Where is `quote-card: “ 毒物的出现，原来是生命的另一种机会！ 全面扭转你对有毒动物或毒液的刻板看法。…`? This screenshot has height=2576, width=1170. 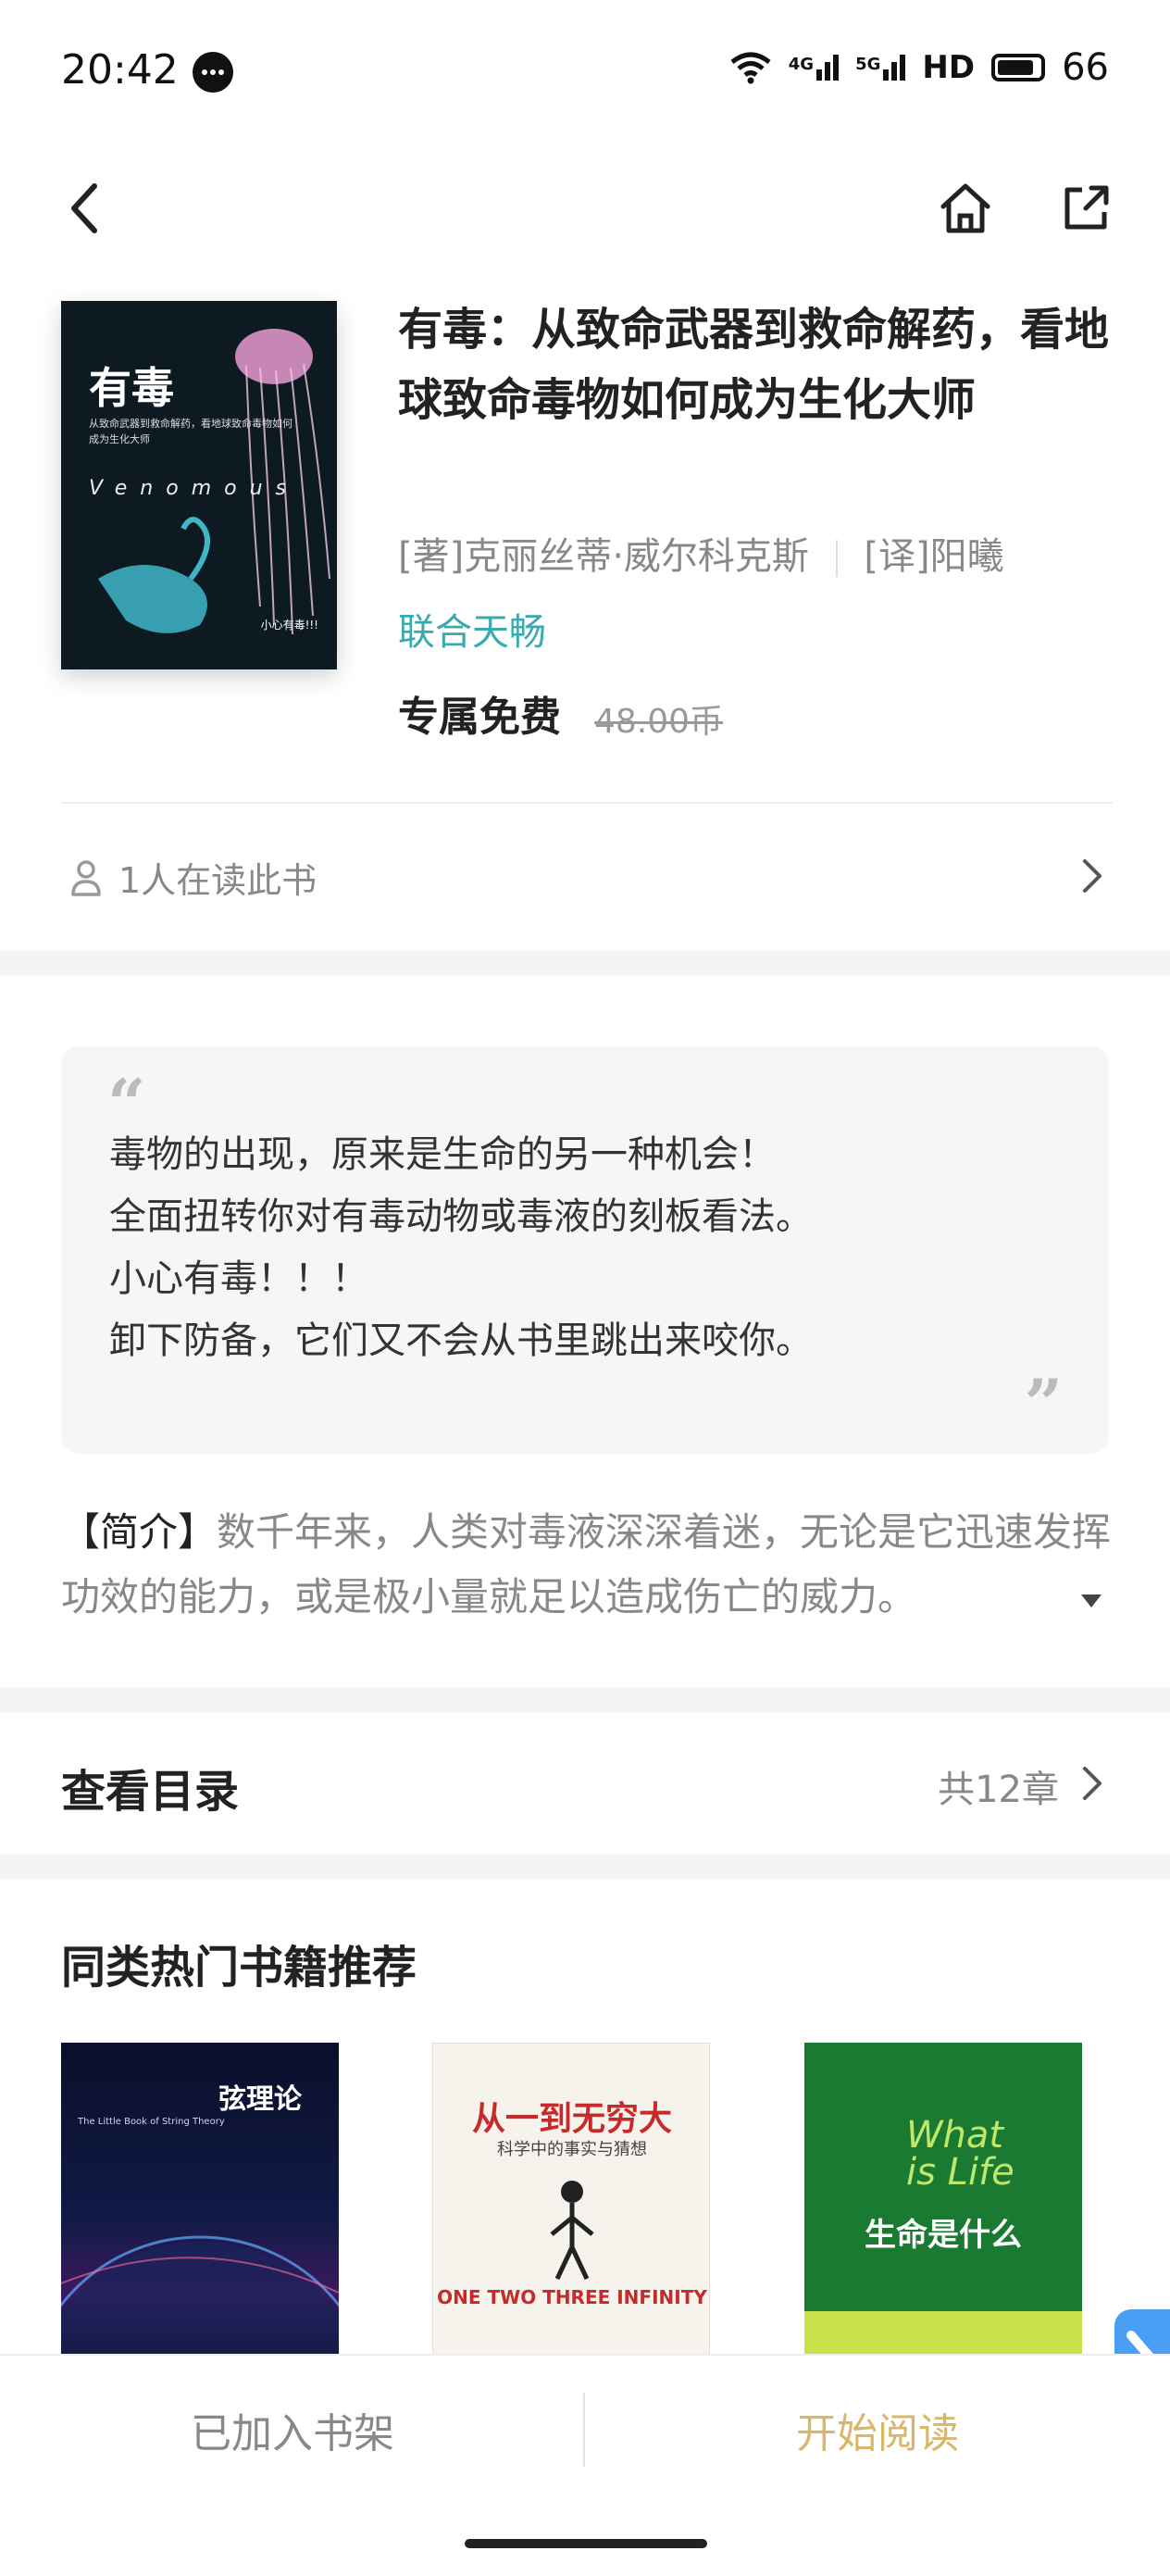
quote-card: “ 毒物的出现，原来是生命的另一种机会！ 全面扭转你对有毒动物或毒液的刻板看法。… is located at coordinates (585, 1250).